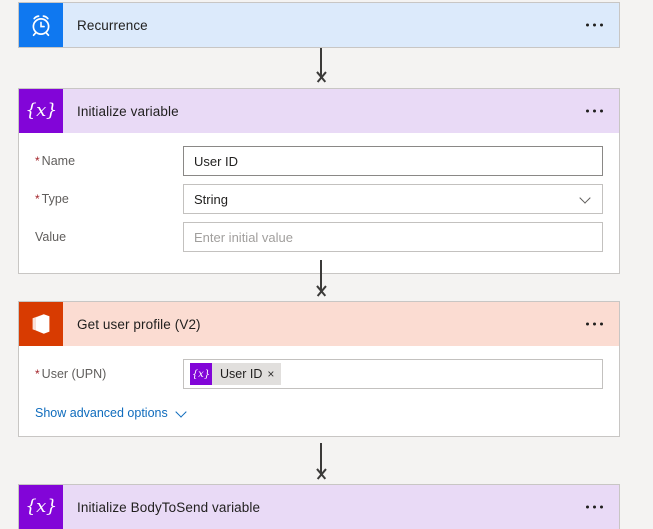 The image size is (653, 529). What do you see at coordinates (243, 237) in the screenshot?
I see `input-variable-value-placeholder: Enter initial value` at bounding box center [243, 237].